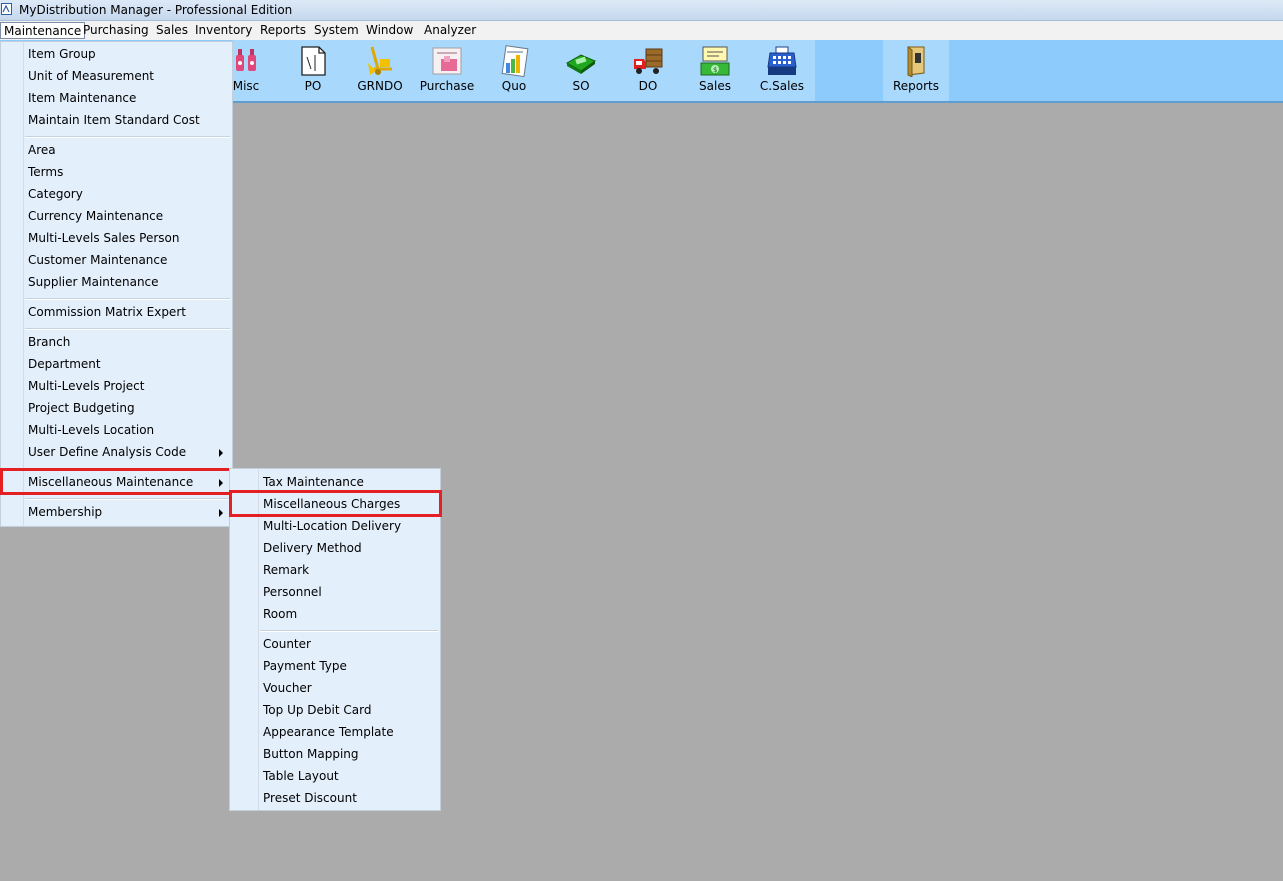 The height and width of the screenshot is (881, 1283). I want to click on toolbar-label: SO, so click(581, 86).